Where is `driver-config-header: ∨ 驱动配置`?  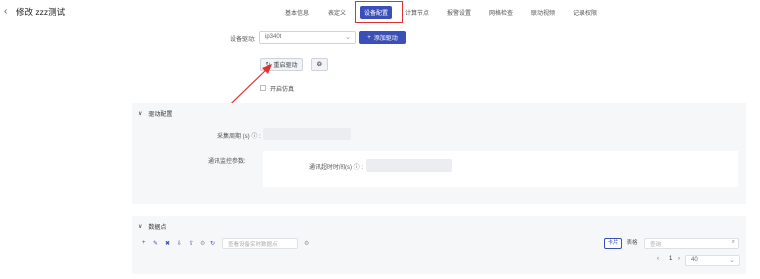 driver-config-header: ∨ 驱动配置 is located at coordinates (155, 113).